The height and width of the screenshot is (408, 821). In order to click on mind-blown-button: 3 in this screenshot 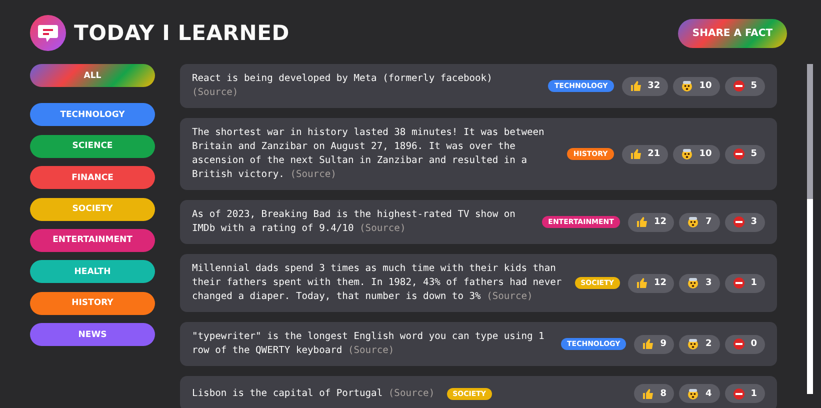, I will do `click(699, 283)`.